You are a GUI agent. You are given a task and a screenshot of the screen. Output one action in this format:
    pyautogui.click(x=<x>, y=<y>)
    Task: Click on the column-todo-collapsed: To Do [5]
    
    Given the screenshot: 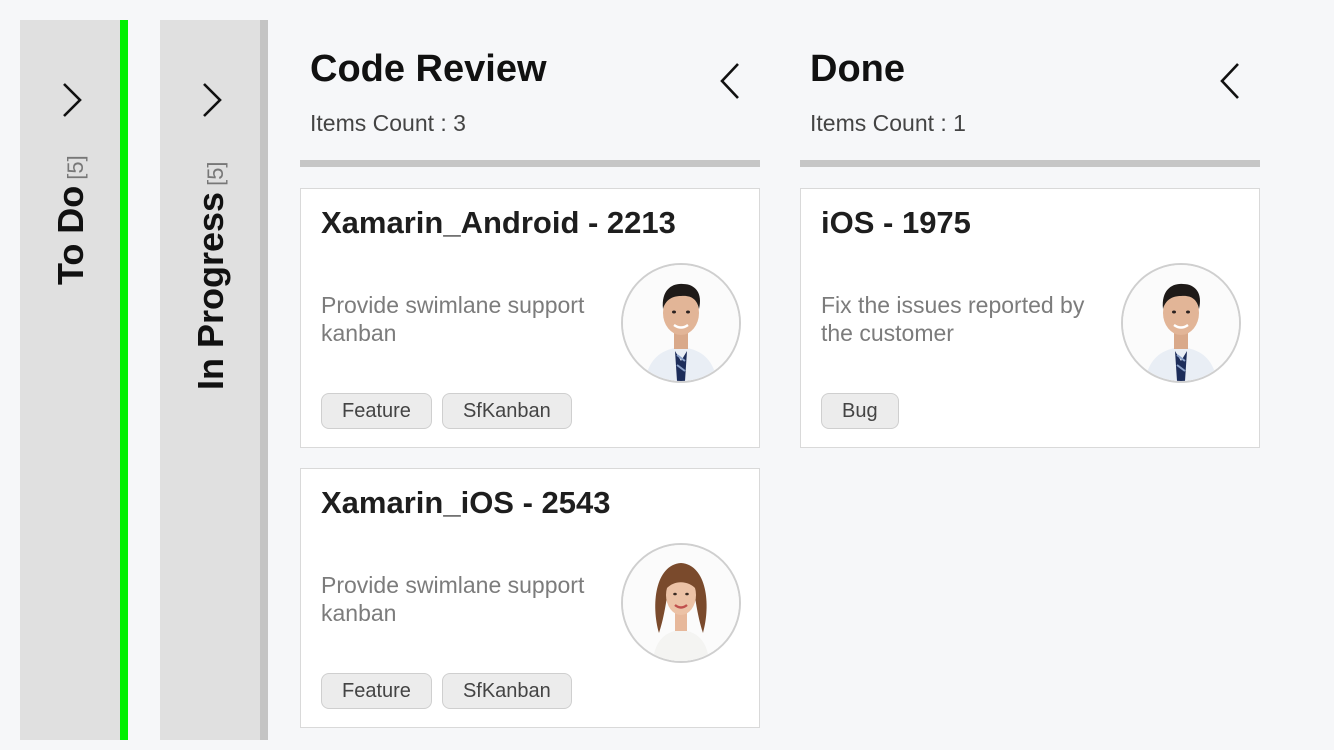 What is the action you would take?
    pyautogui.click(x=70, y=380)
    